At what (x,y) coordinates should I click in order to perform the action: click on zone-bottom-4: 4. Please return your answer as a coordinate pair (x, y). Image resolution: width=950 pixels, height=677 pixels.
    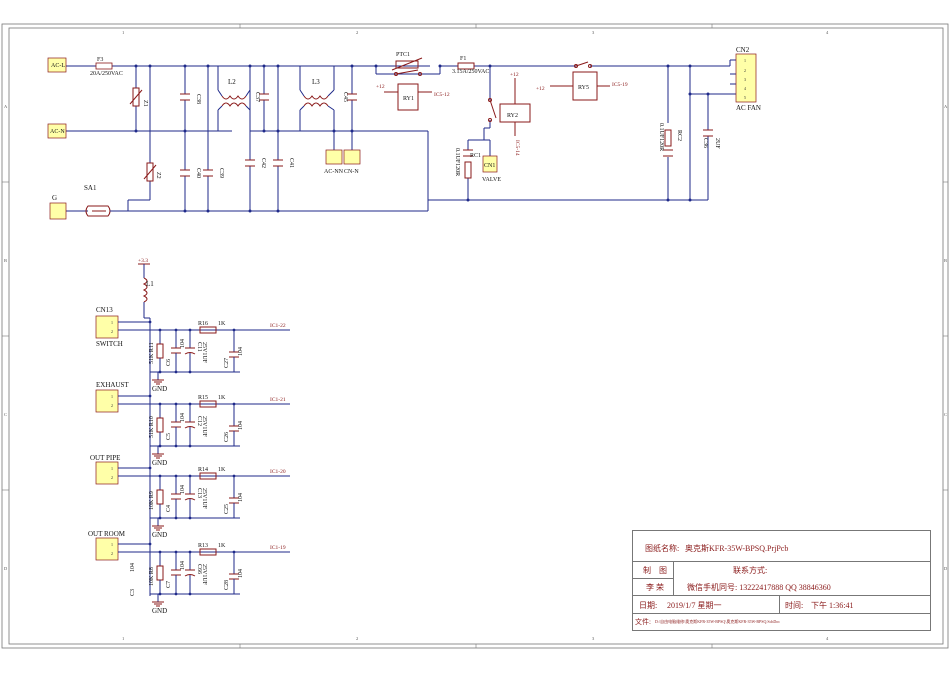
    Looking at the image, I should click on (827, 638).